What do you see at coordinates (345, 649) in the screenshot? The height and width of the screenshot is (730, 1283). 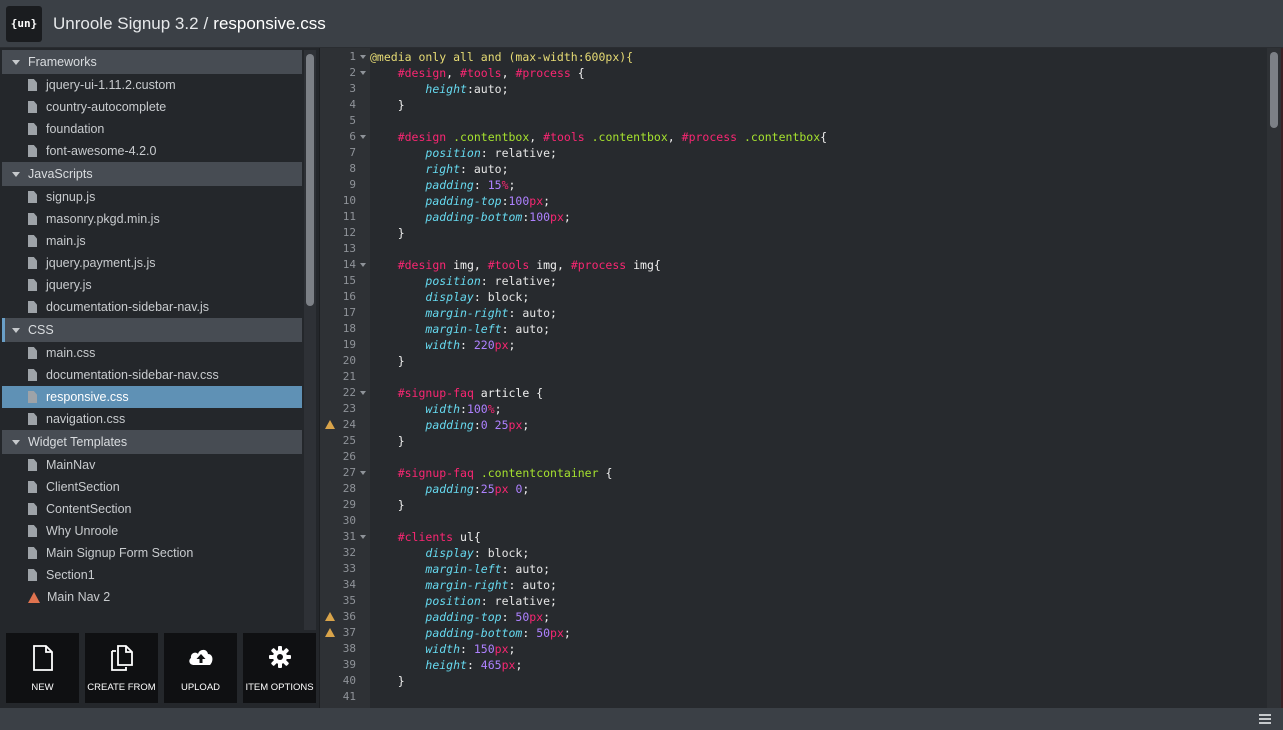 I see `gutter-line: 38` at bounding box center [345, 649].